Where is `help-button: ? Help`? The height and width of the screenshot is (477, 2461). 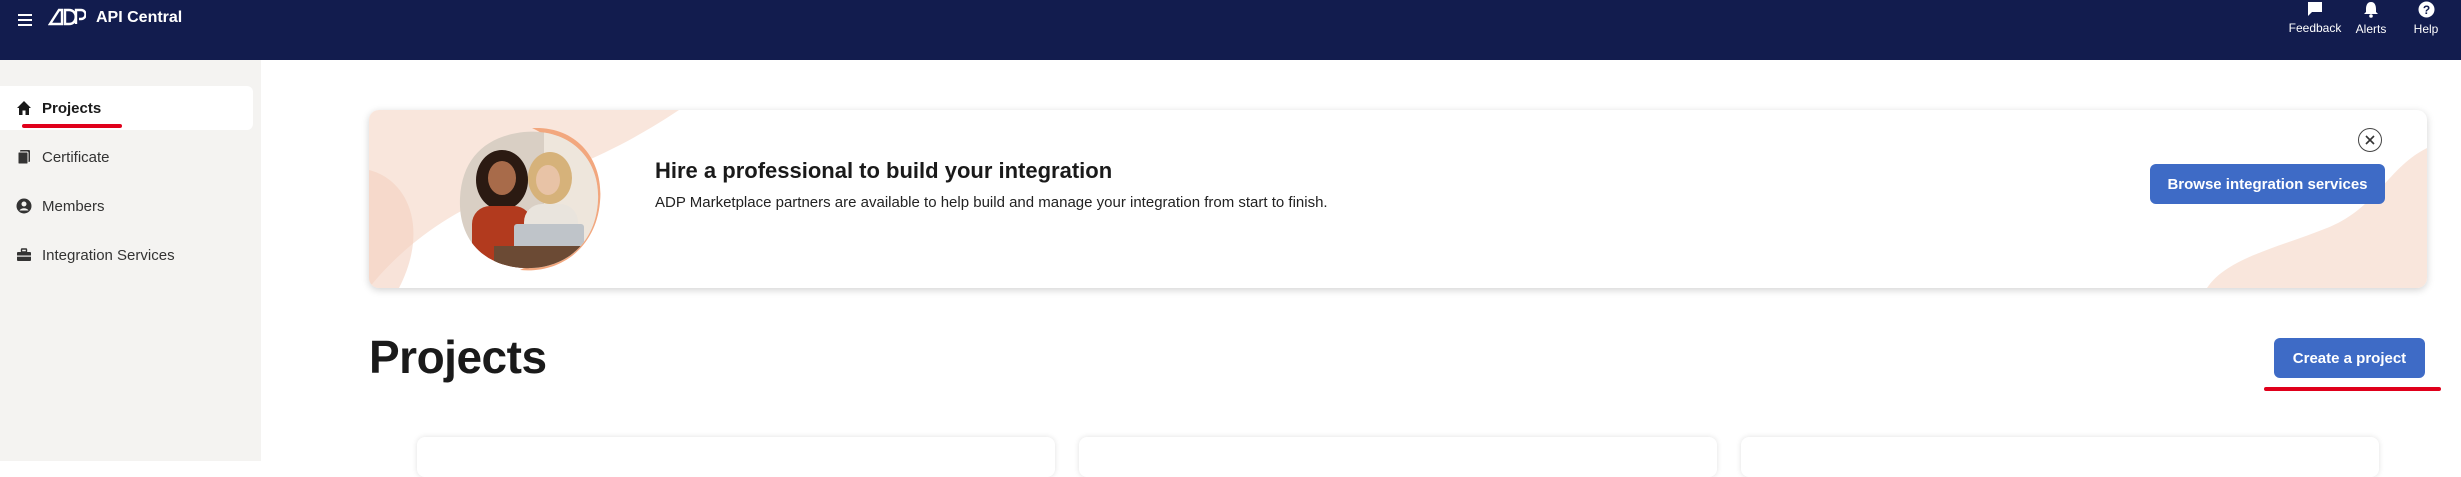
help-button: ? Help is located at coordinates (2426, 24).